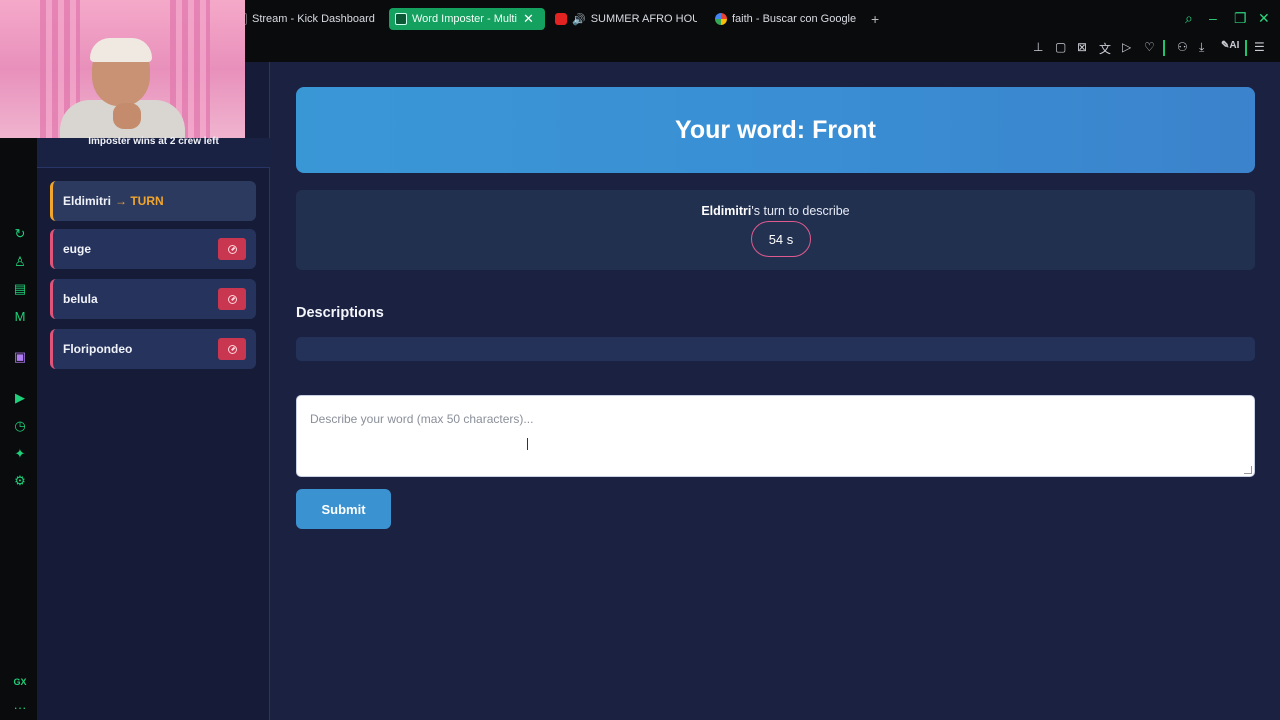 Image resolution: width=1280 pixels, height=720 pixels. I want to click on ai-button: ✎AI, so click(1230, 45).